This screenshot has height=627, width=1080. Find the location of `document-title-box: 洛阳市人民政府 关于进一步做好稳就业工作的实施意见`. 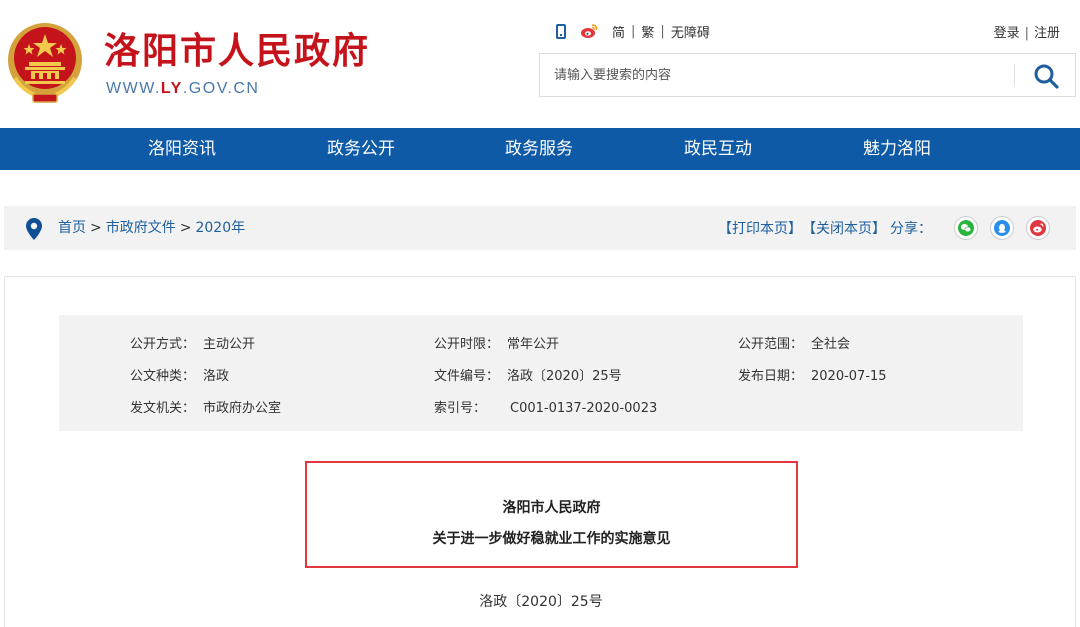

document-title-box: 洛阳市人民政府 关于进一步做好稳就业工作的实施意见 is located at coordinates (551, 514).